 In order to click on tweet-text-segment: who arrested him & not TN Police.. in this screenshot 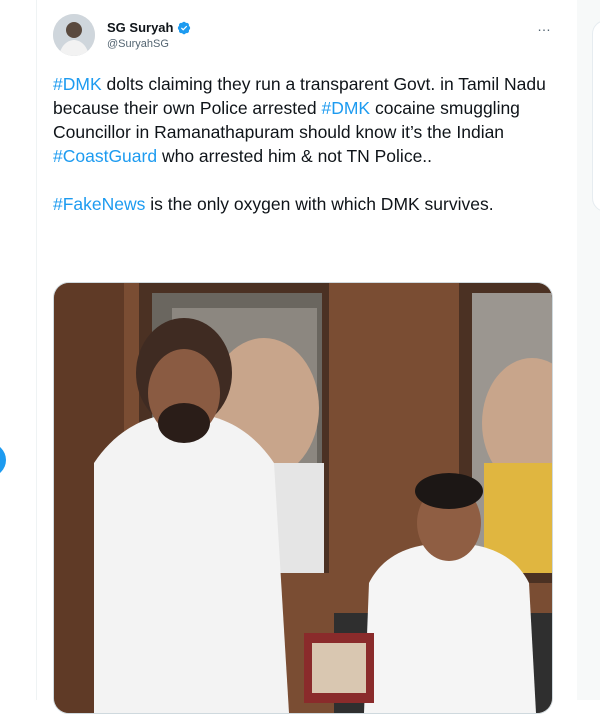, I will do `click(295, 156)`.